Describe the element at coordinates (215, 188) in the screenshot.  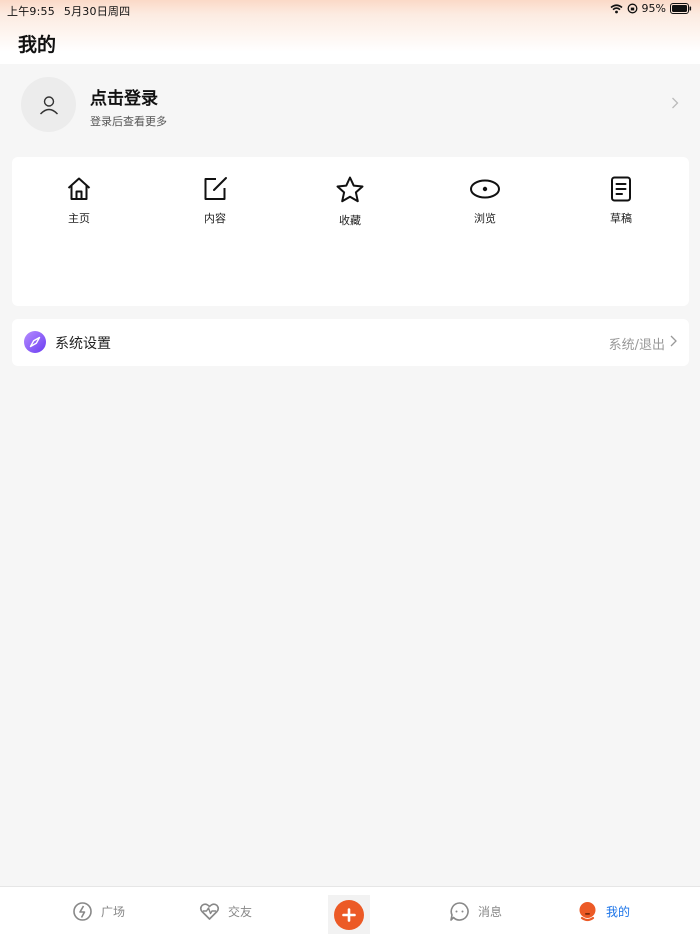
I see `edit-icon` at that location.